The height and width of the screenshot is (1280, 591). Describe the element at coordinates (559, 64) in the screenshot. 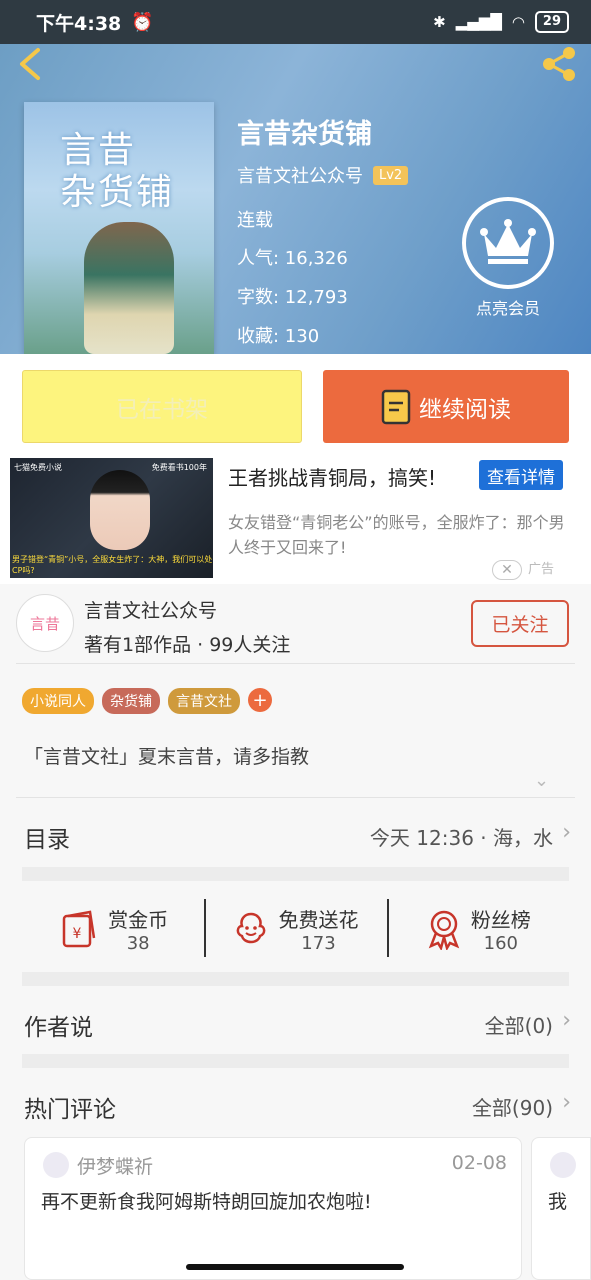

I see `share-icon` at that location.